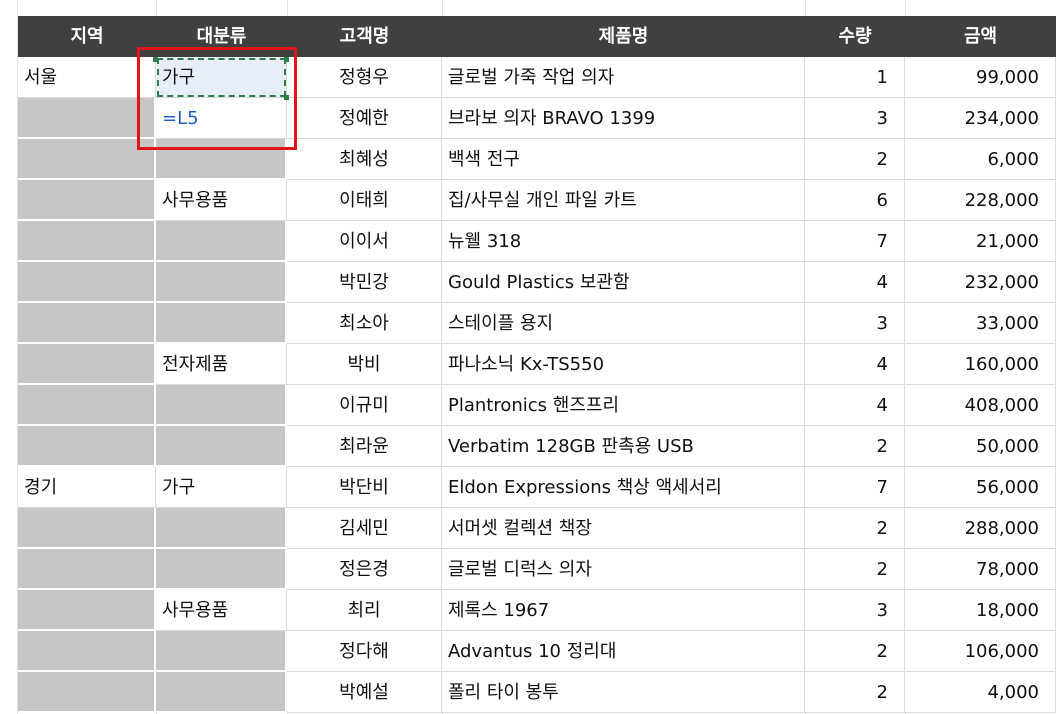 This screenshot has height=714, width=1056. Describe the element at coordinates (980, 118) in the screenshot. I see `cell-amount: 234,000` at that location.